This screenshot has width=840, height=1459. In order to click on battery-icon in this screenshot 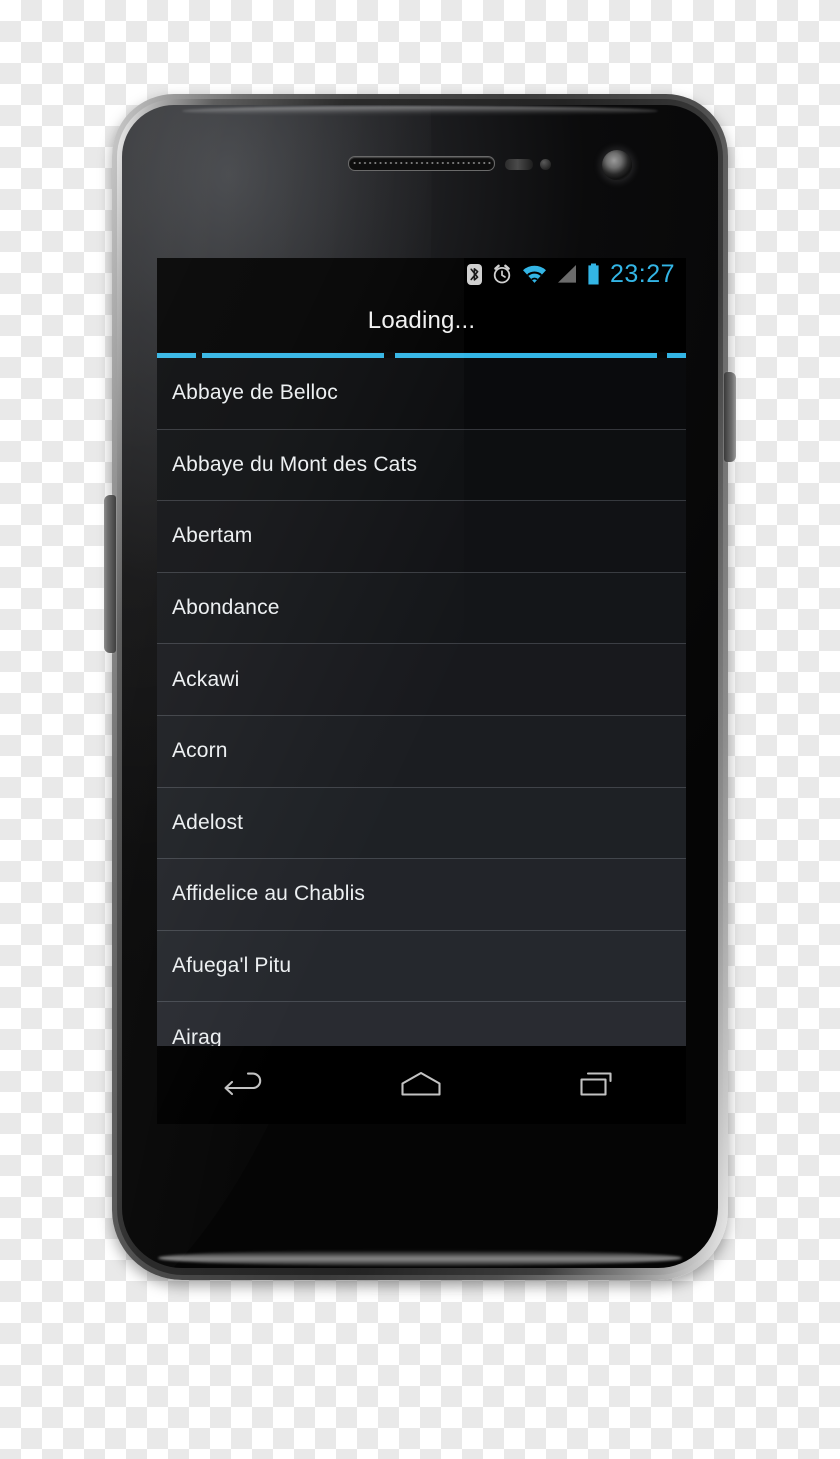, I will do `click(593, 274)`.